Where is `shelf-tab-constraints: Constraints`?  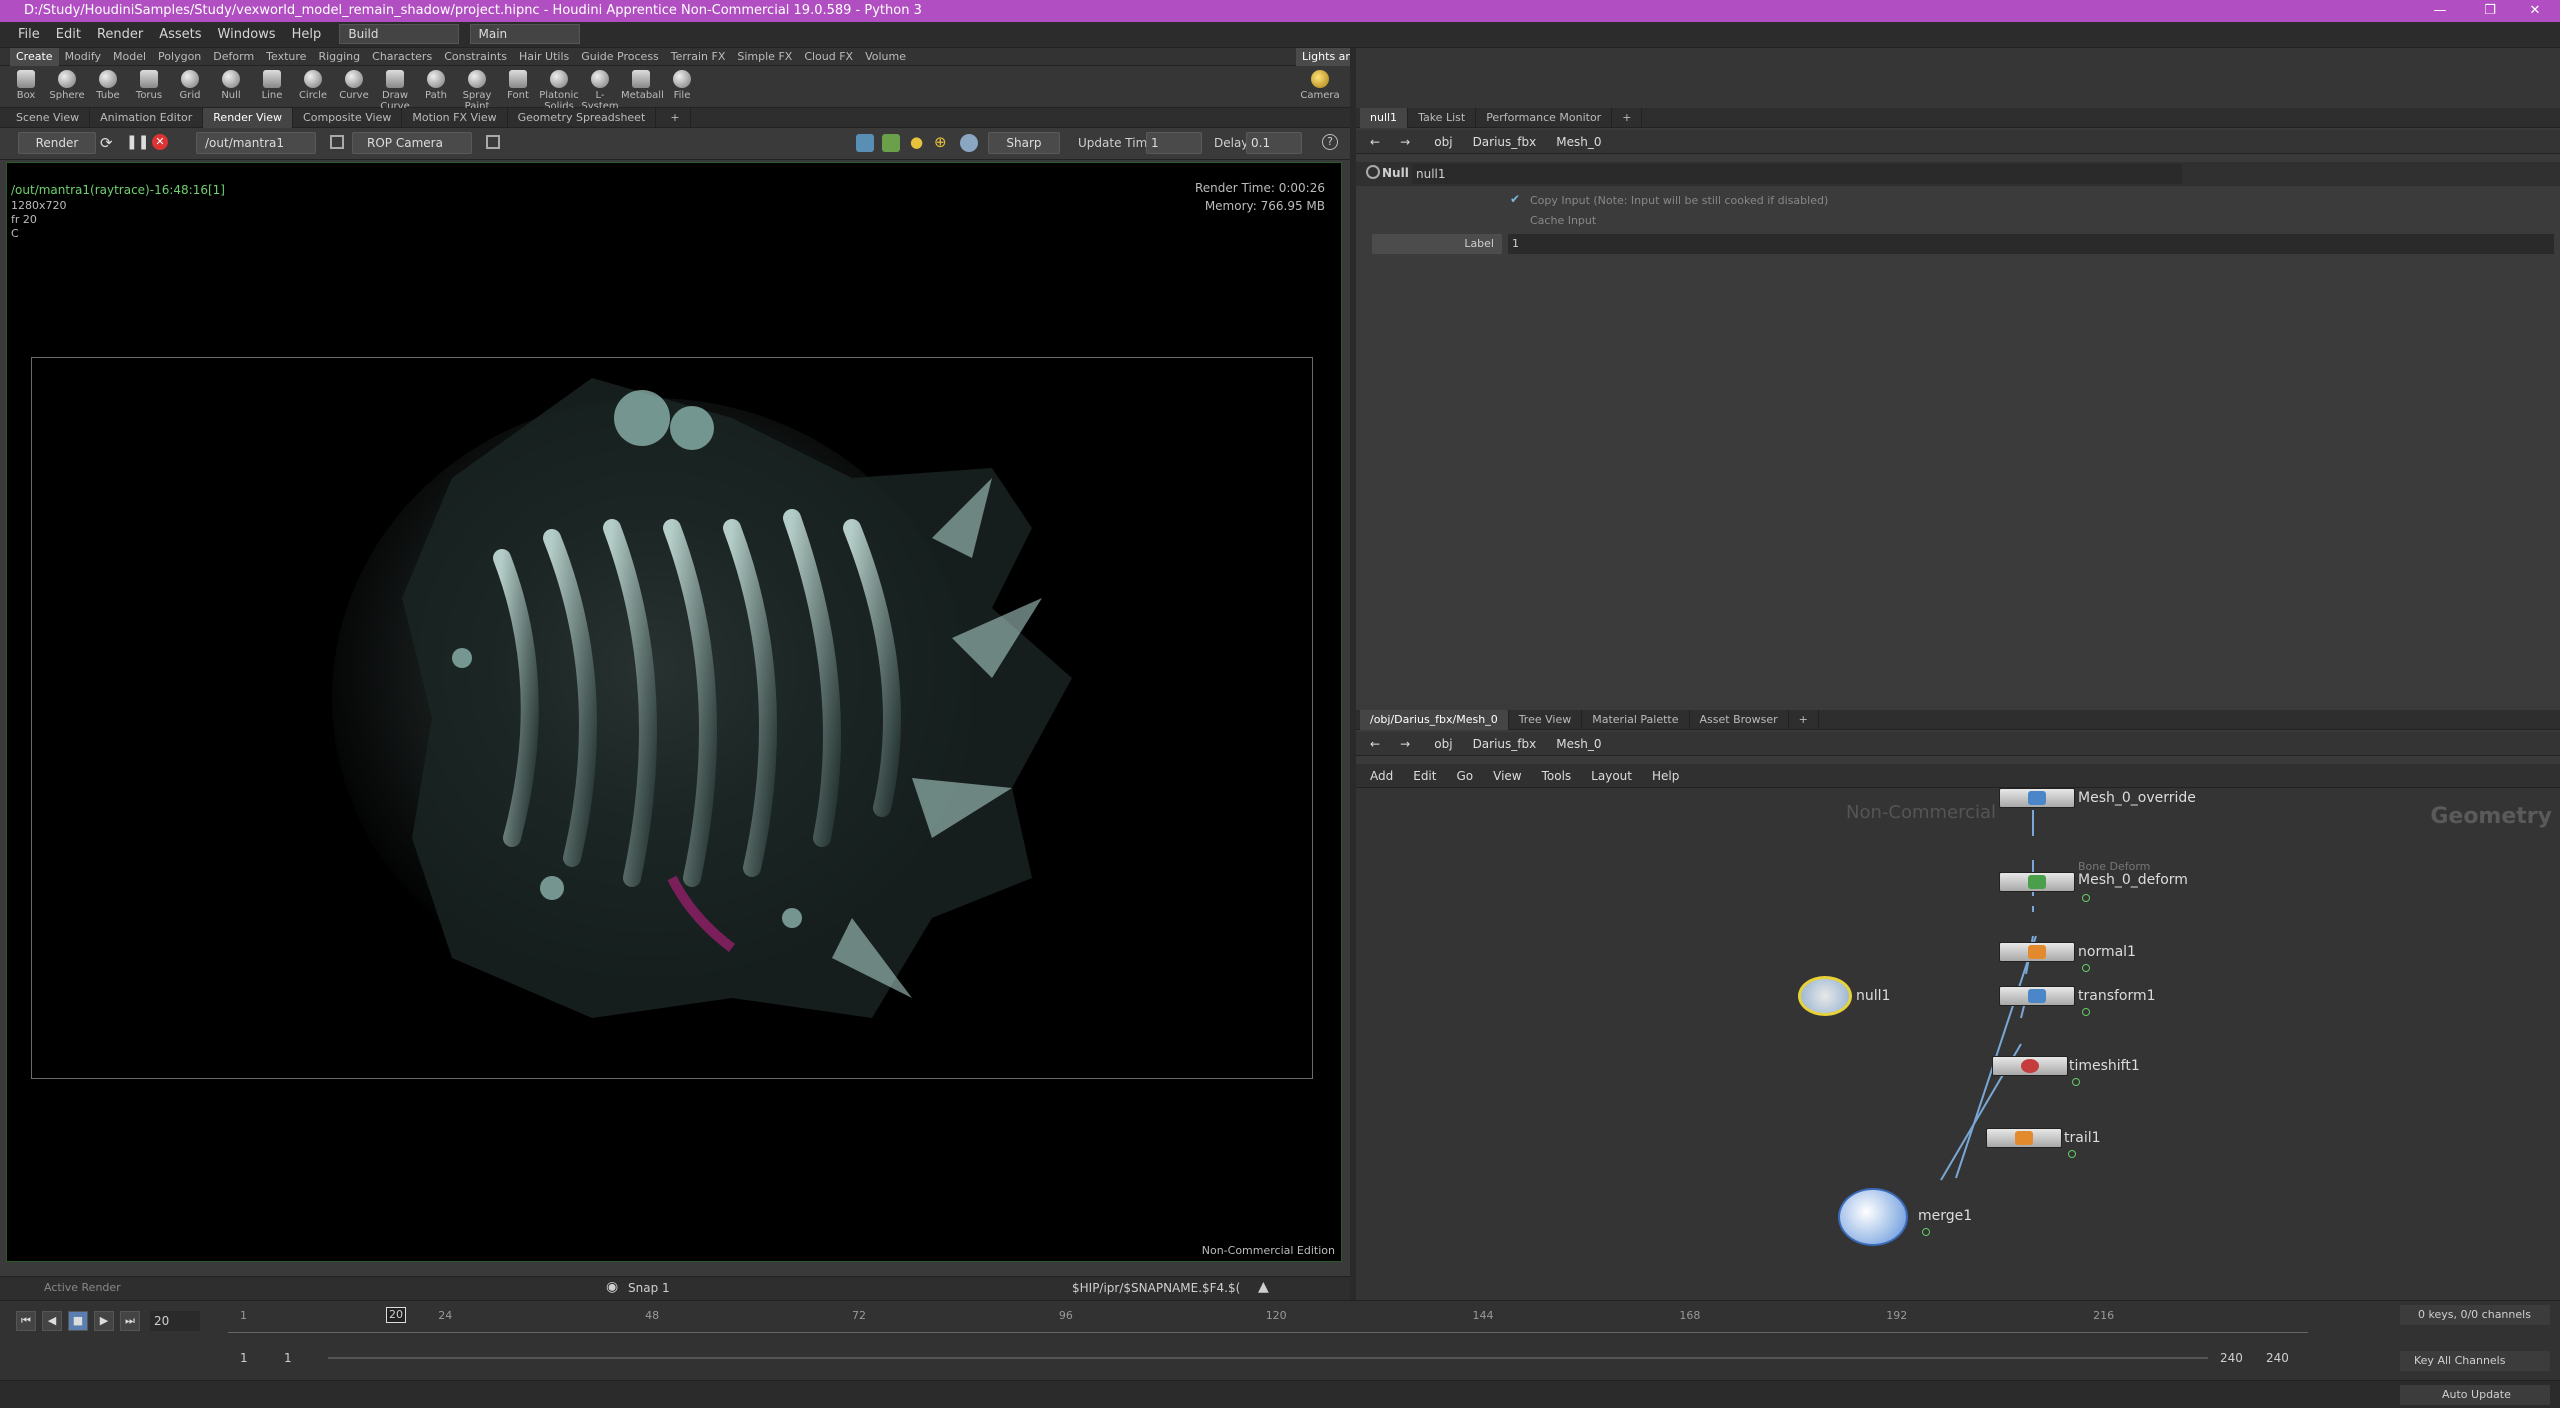 shelf-tab-constraints: Constraints is located at coordinates (475, 57).